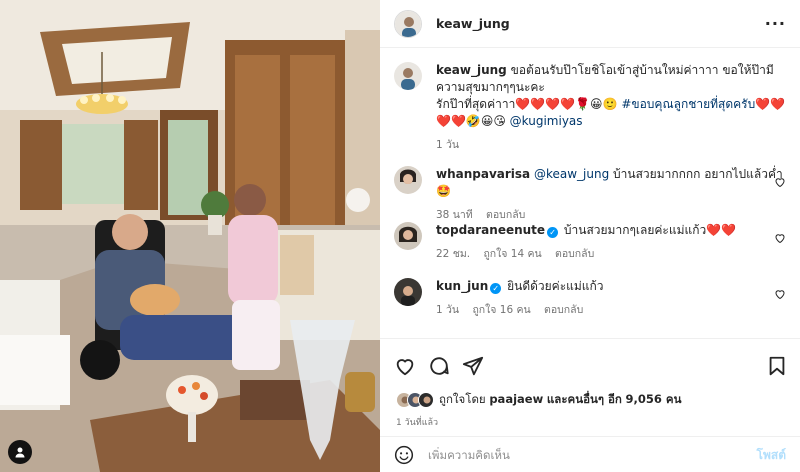 The width and height of the screenshot is (800, 472). I want to click on comment-time: 38 นาที, so click(454, 215).